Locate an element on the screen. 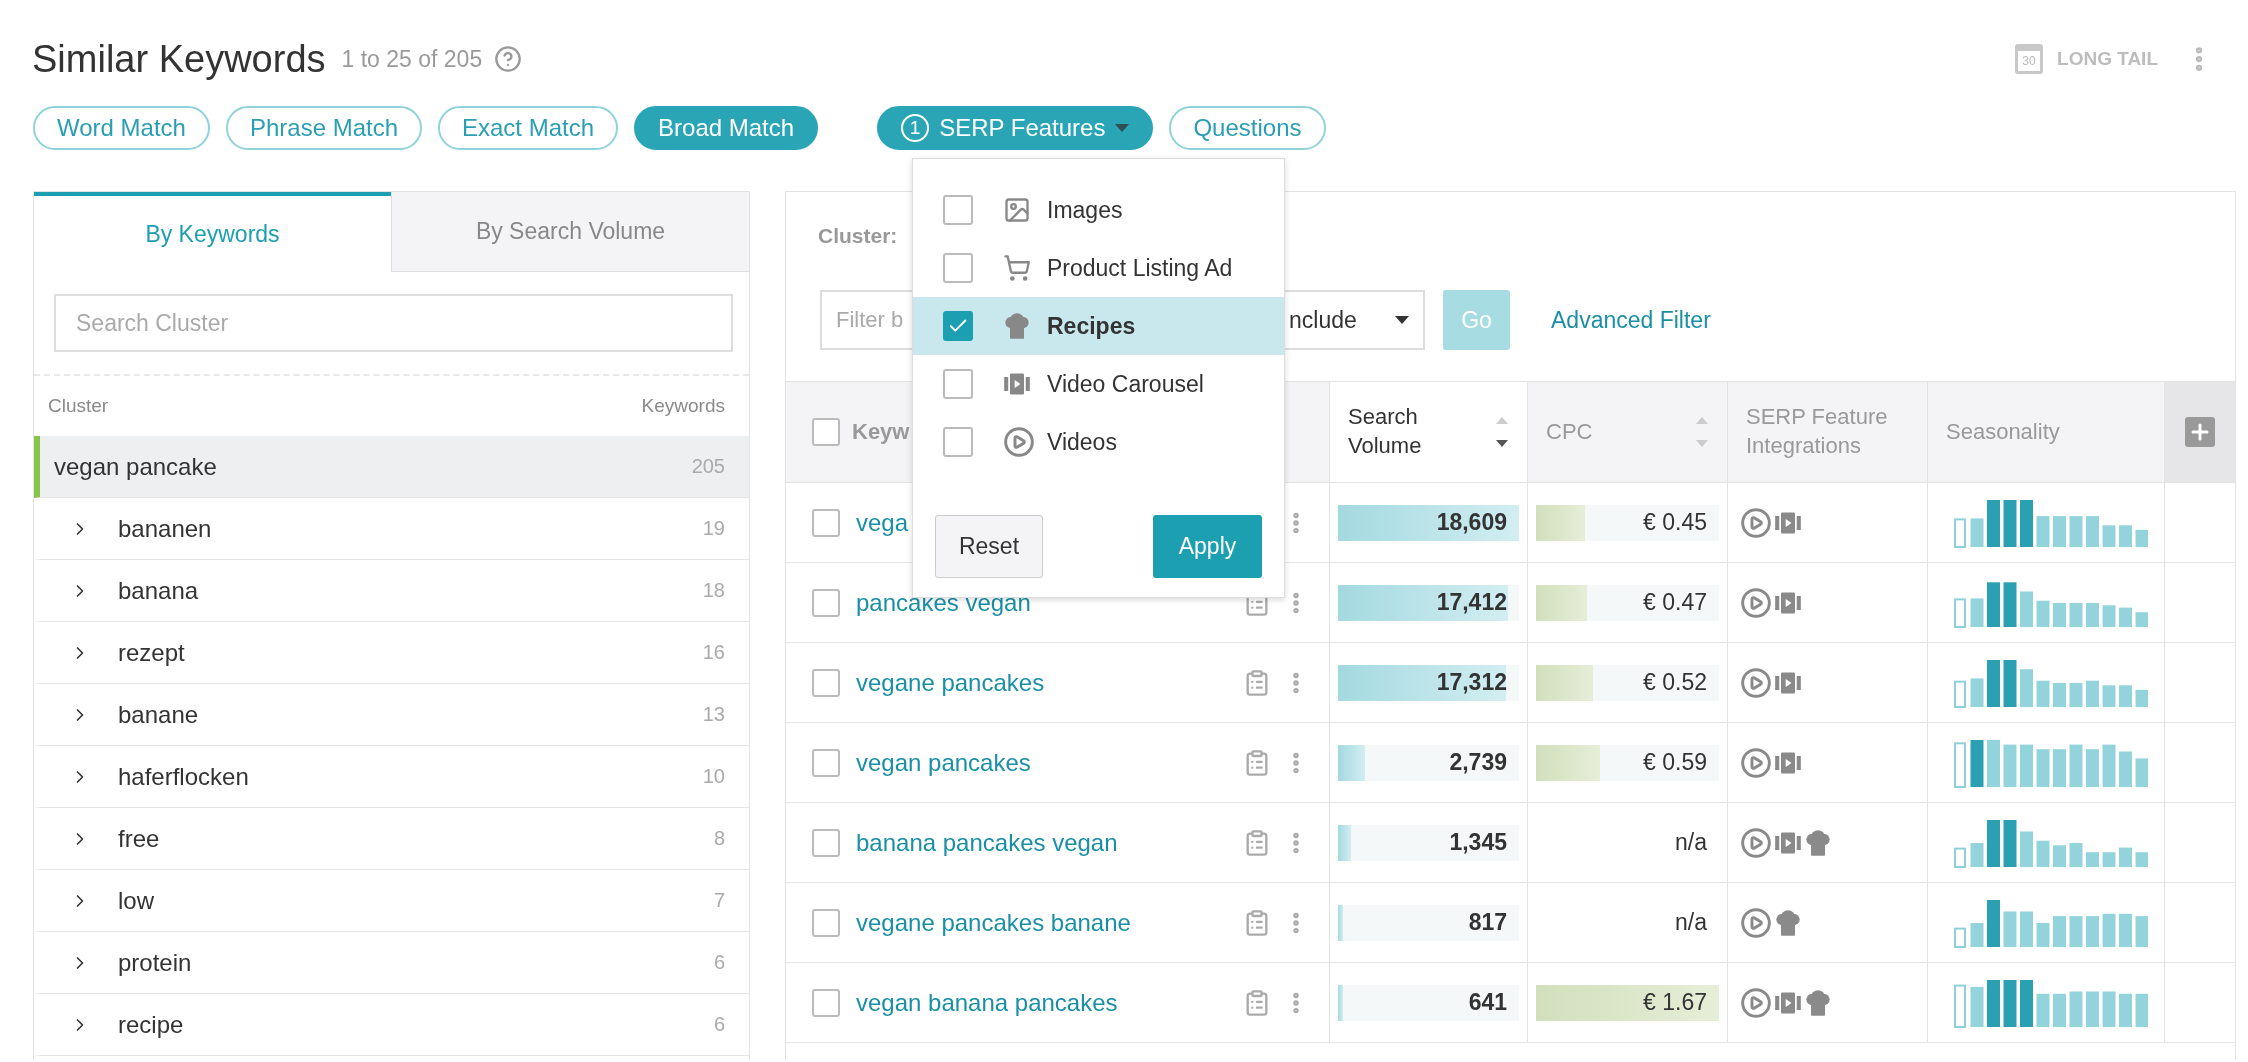 The image size is (2248, 1062). keyword-count: 7 is located at coordinates (719, 900).